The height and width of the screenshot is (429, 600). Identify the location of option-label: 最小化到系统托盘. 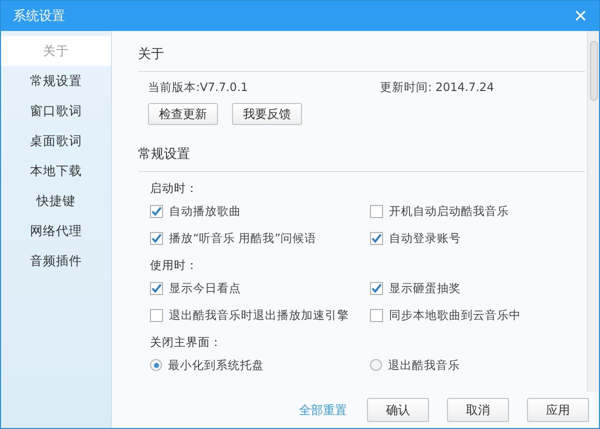
(216, 365).